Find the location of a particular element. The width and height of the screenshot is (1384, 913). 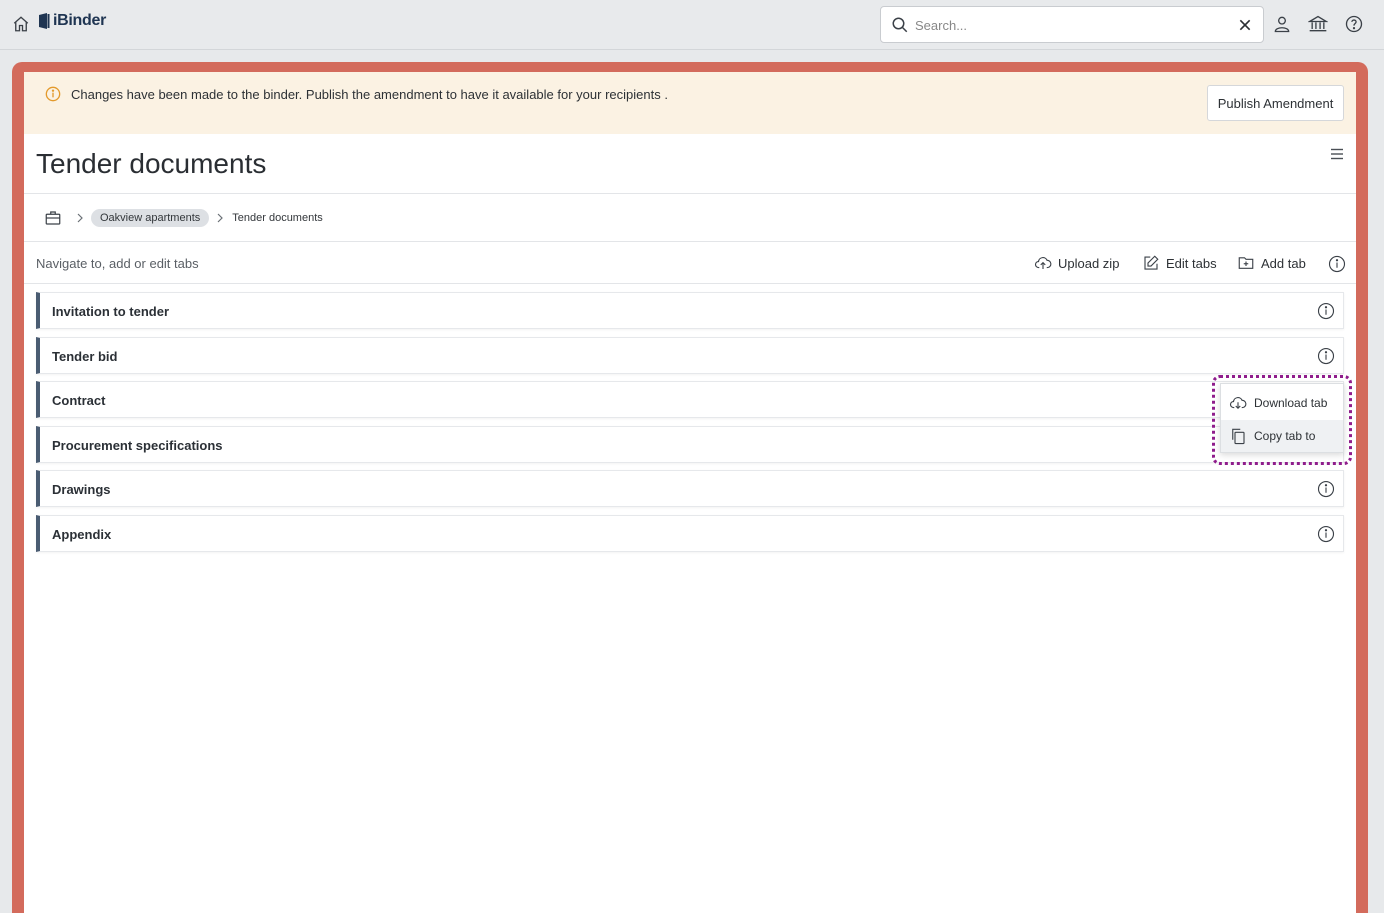

add-tab-button: Add tab is located at coordinates (1271, 263).